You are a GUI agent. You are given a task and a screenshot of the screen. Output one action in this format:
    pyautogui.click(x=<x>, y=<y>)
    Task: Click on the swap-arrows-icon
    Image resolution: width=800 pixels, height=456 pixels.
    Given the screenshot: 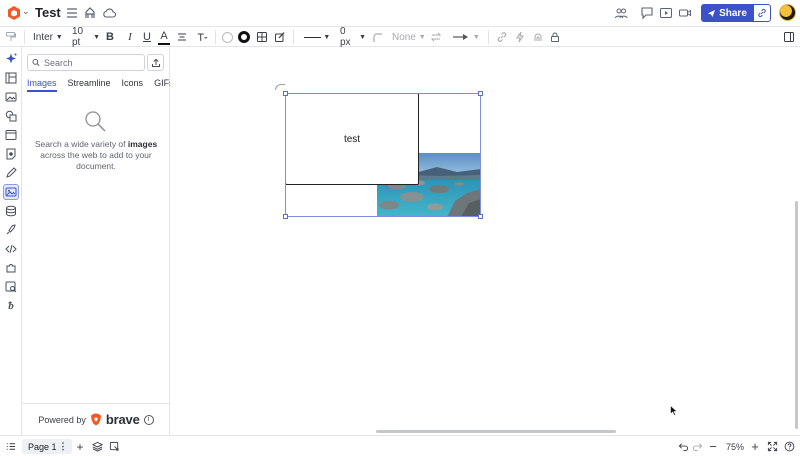 What is the action you would take?
    pyautogui.click(x=436, y=37)
    